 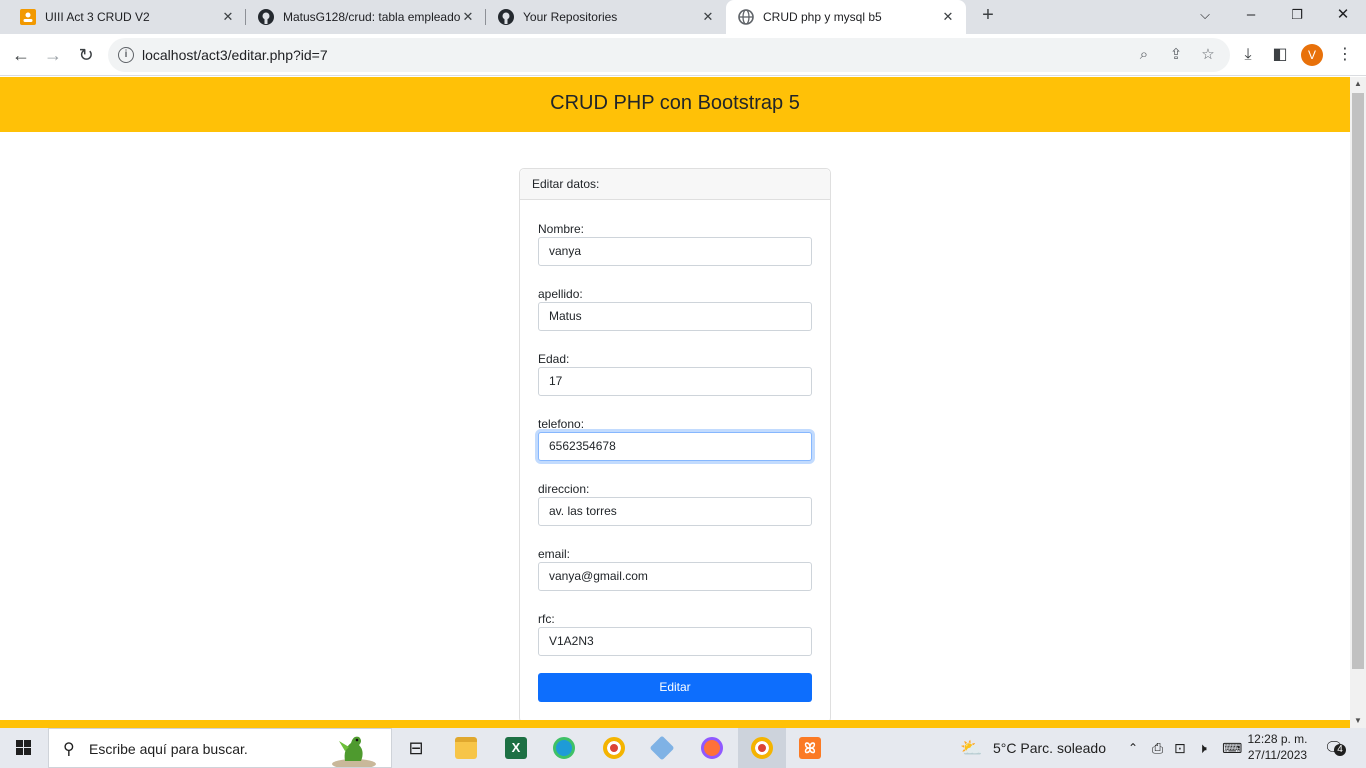 What do you see at coordinates (561, 424) in the screenshot?
I see `telefono-label: telefono:` at bounding box center [561, 424].